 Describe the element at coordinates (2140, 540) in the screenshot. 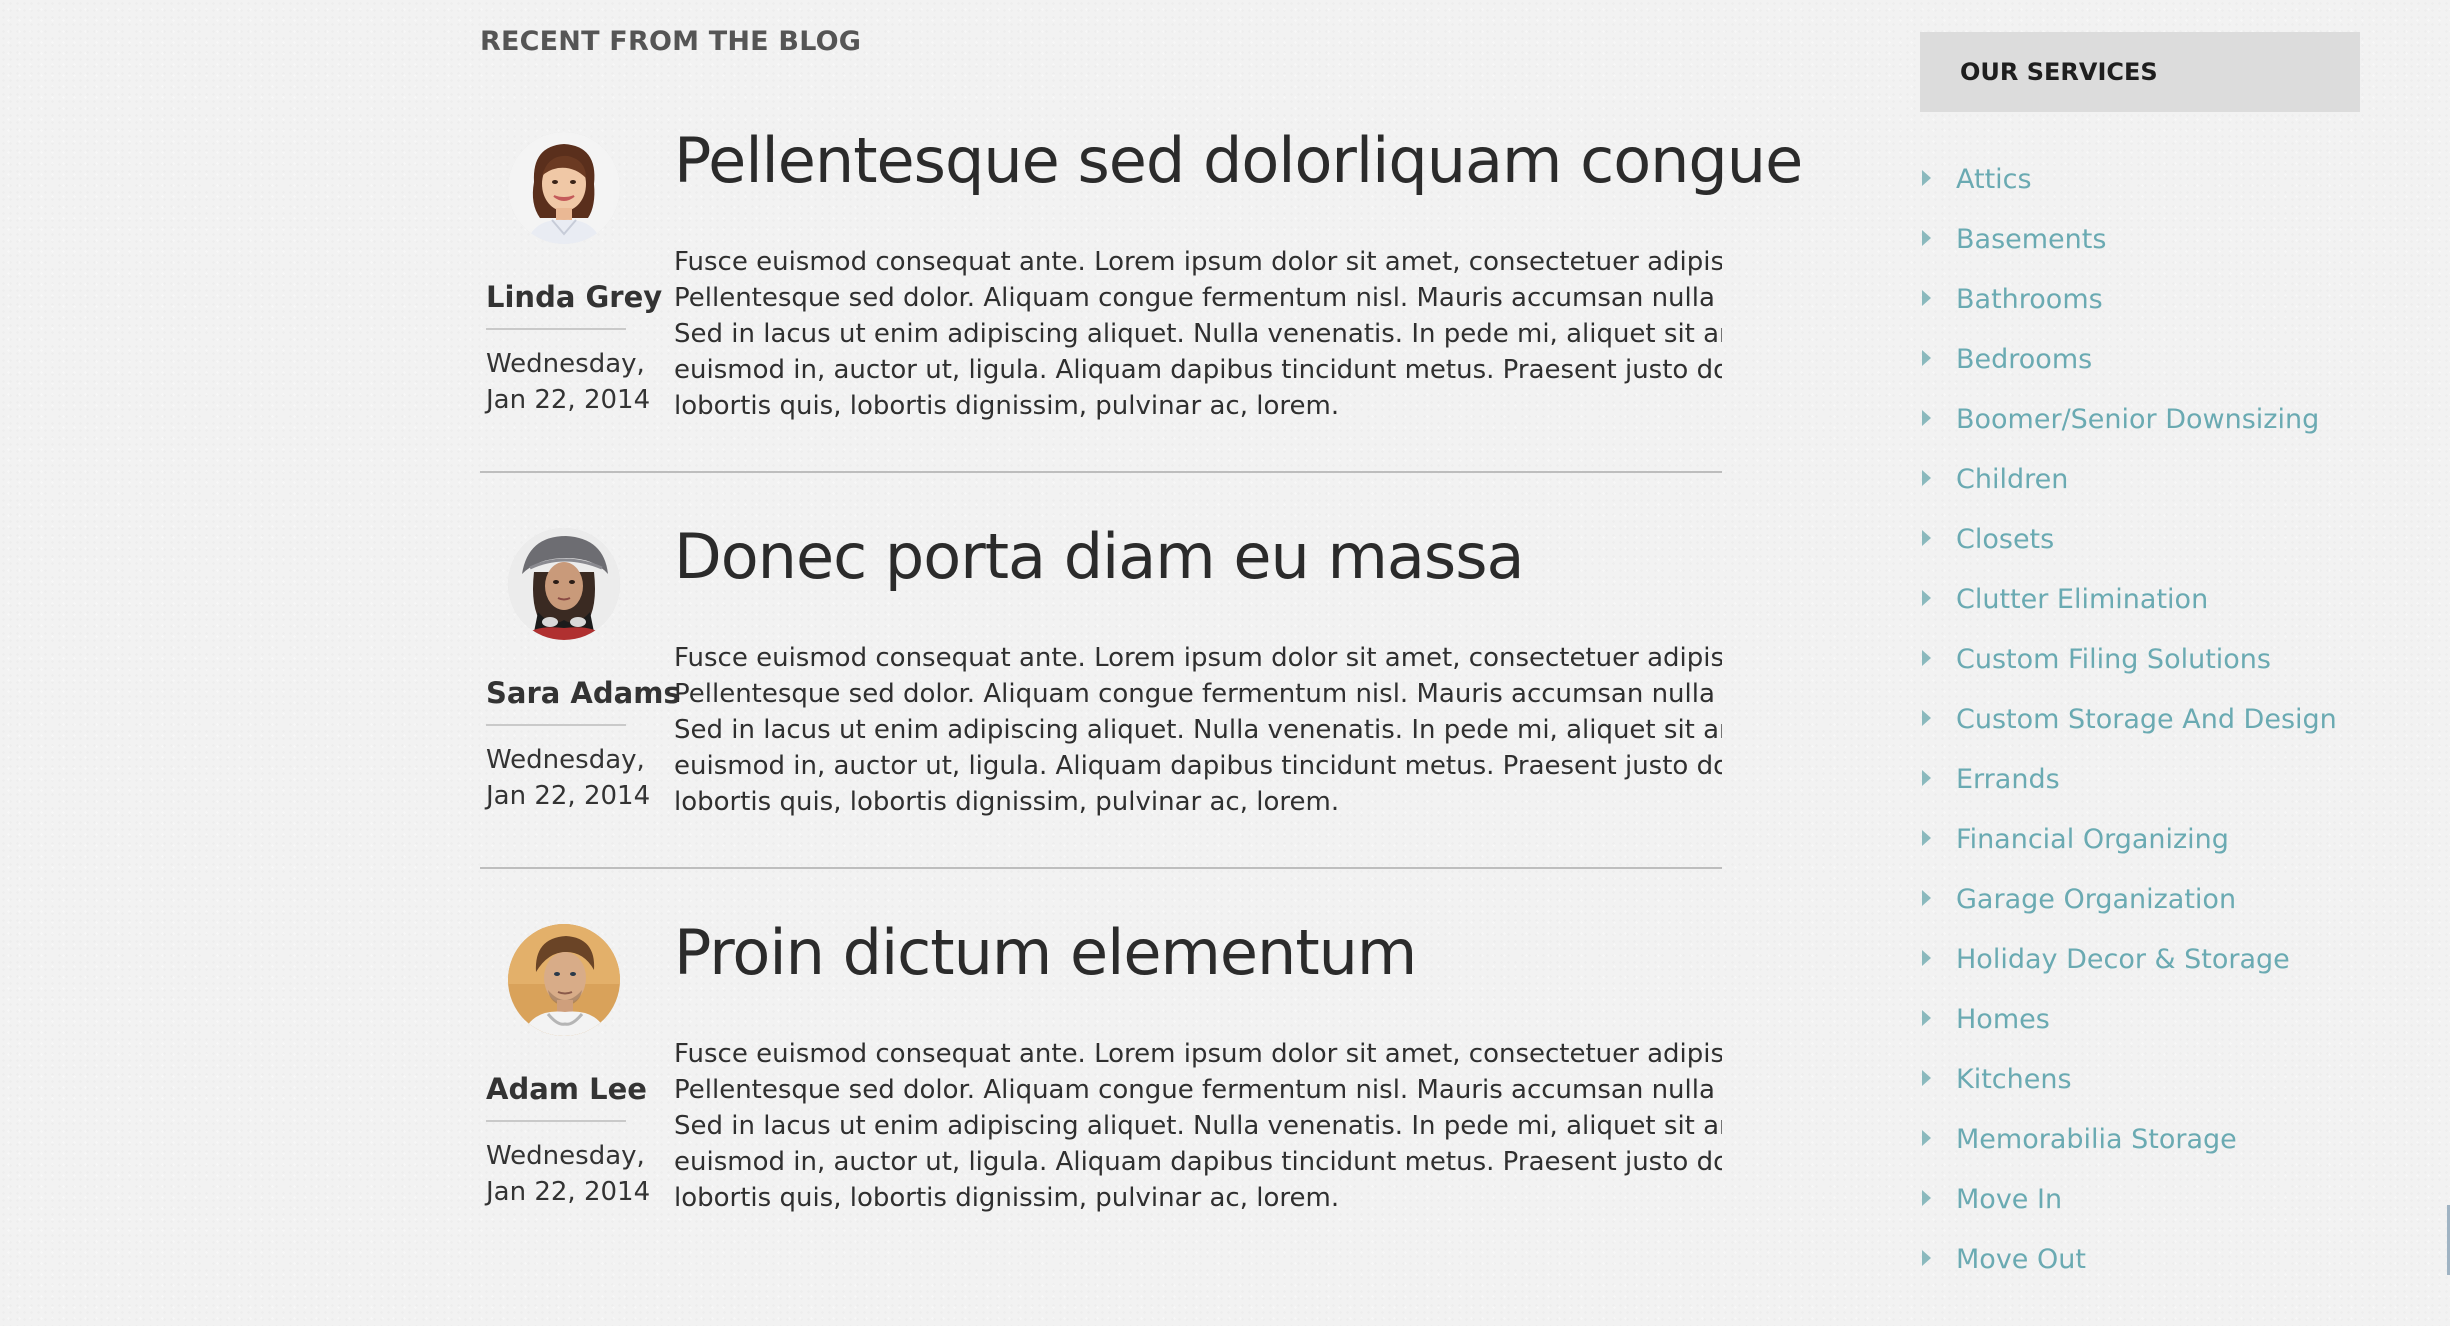

I see `service-item-closets: Closets` at that location.